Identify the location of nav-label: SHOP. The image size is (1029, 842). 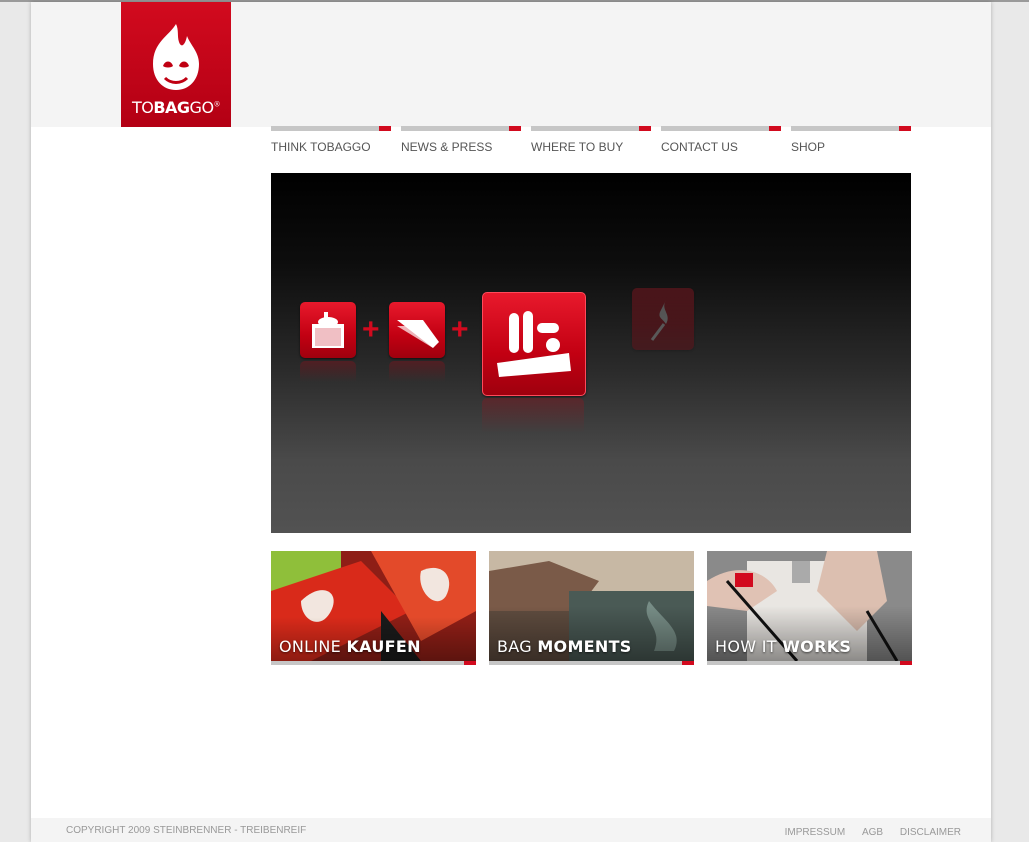
(808, 147).